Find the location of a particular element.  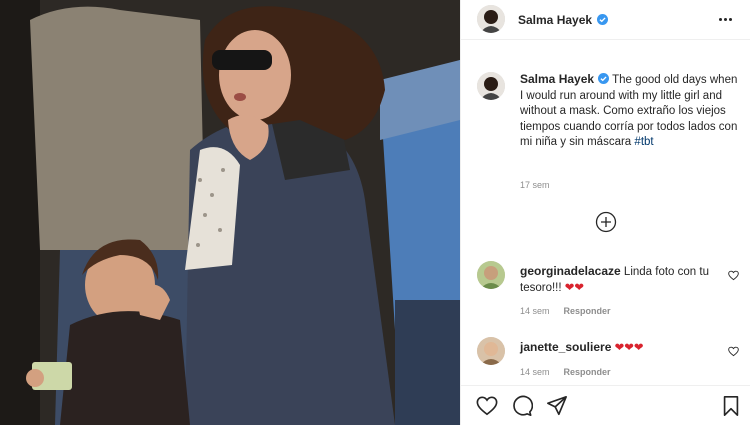

comment-username: georginadelacaze is located at coordinates (570, 271).